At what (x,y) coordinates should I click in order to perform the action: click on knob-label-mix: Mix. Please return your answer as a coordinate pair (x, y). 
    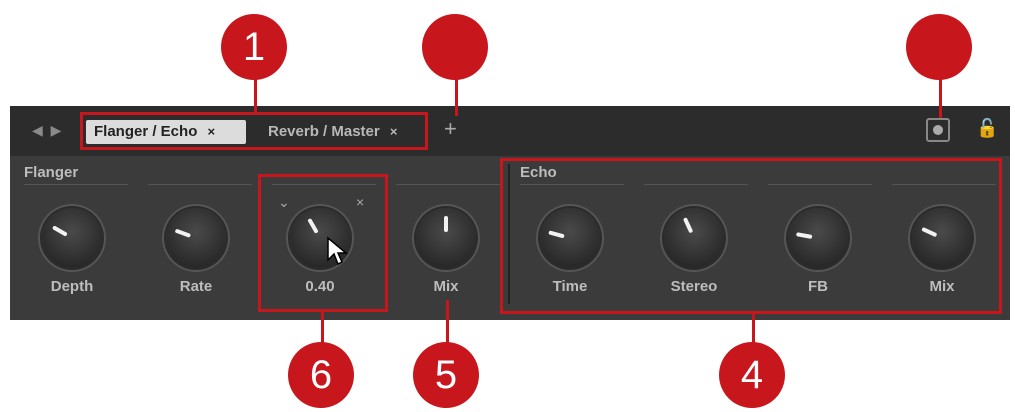
    Looking at the image, I should click on (446, 286).